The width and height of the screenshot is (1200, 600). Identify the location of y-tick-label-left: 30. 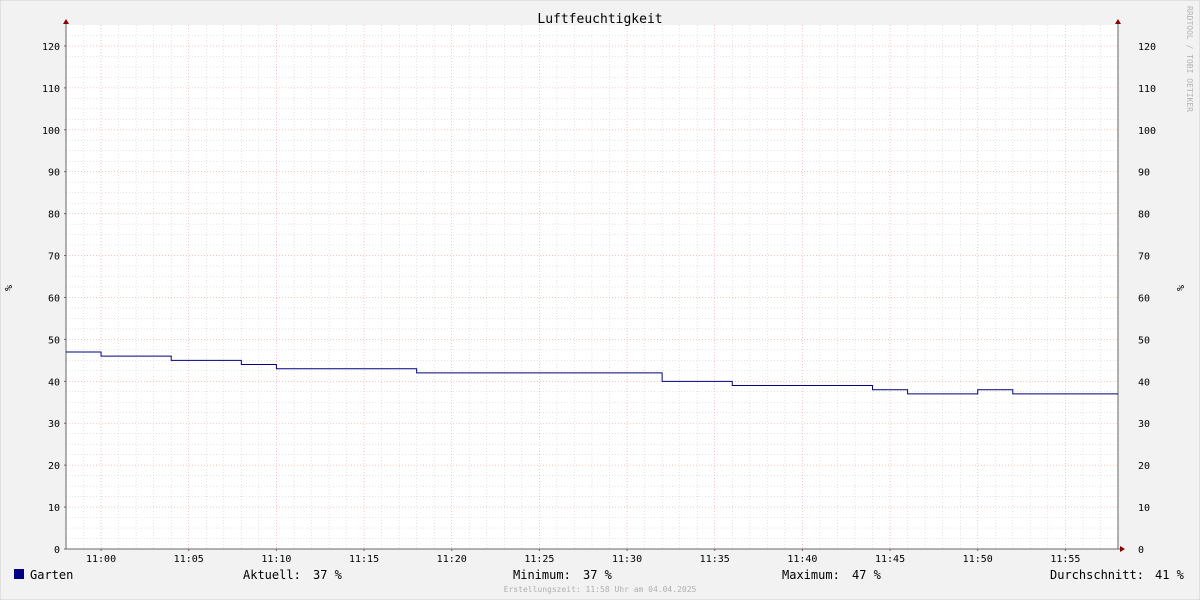
(54, 424).